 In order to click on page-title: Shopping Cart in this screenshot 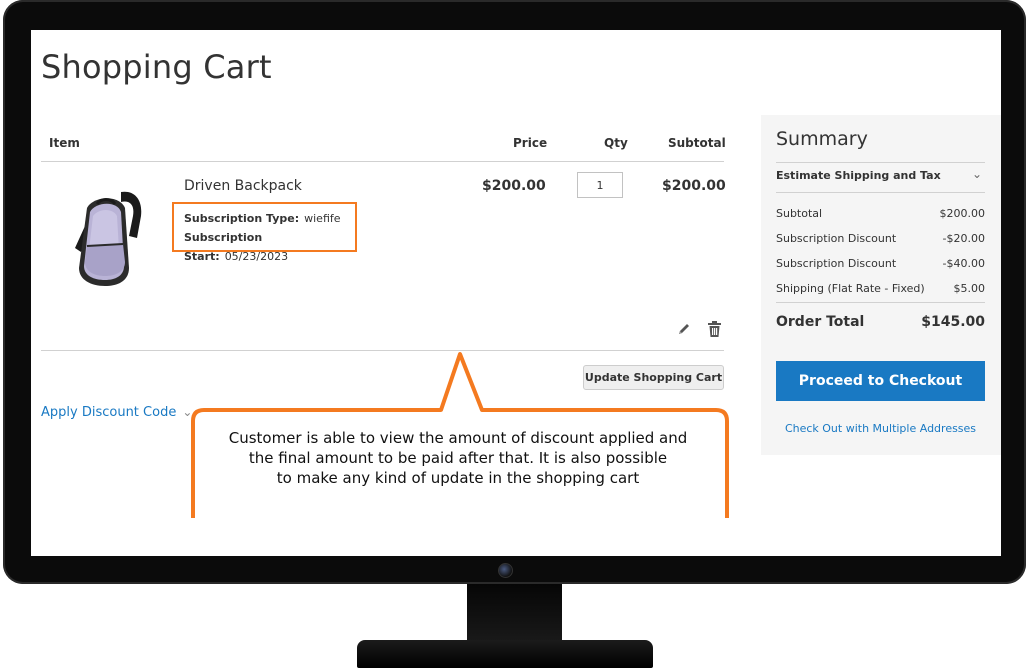, I will do `click(156, 67)`.